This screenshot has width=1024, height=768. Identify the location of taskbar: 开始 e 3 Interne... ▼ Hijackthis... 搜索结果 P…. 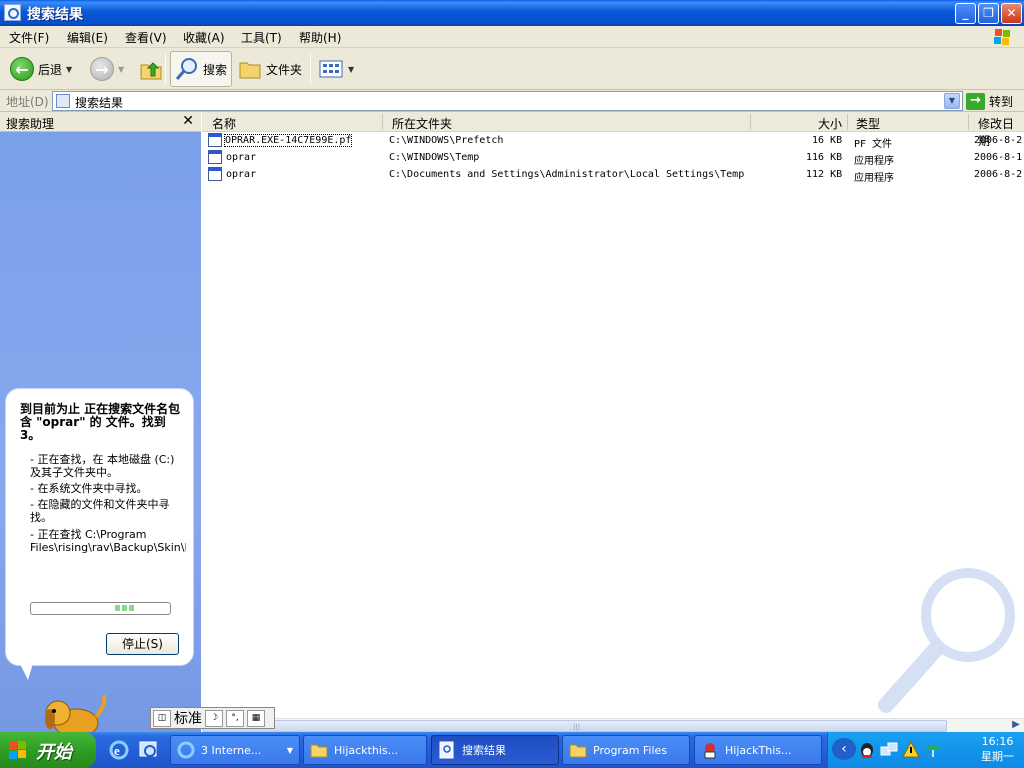
(512, 750).